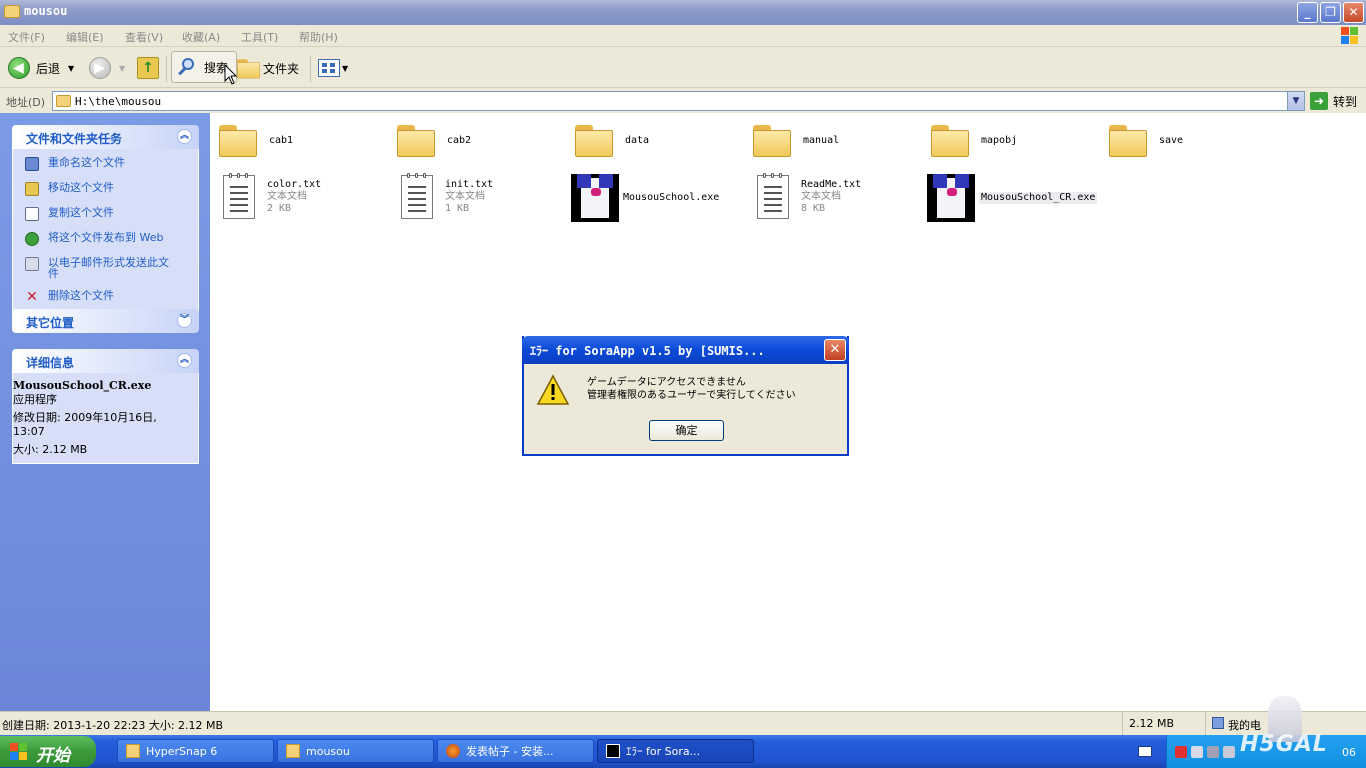  What do you see at coordinates (105, 214) in the screenshot?
I see `task-copy: 复制这个文件` at bounding box center [105, 214].